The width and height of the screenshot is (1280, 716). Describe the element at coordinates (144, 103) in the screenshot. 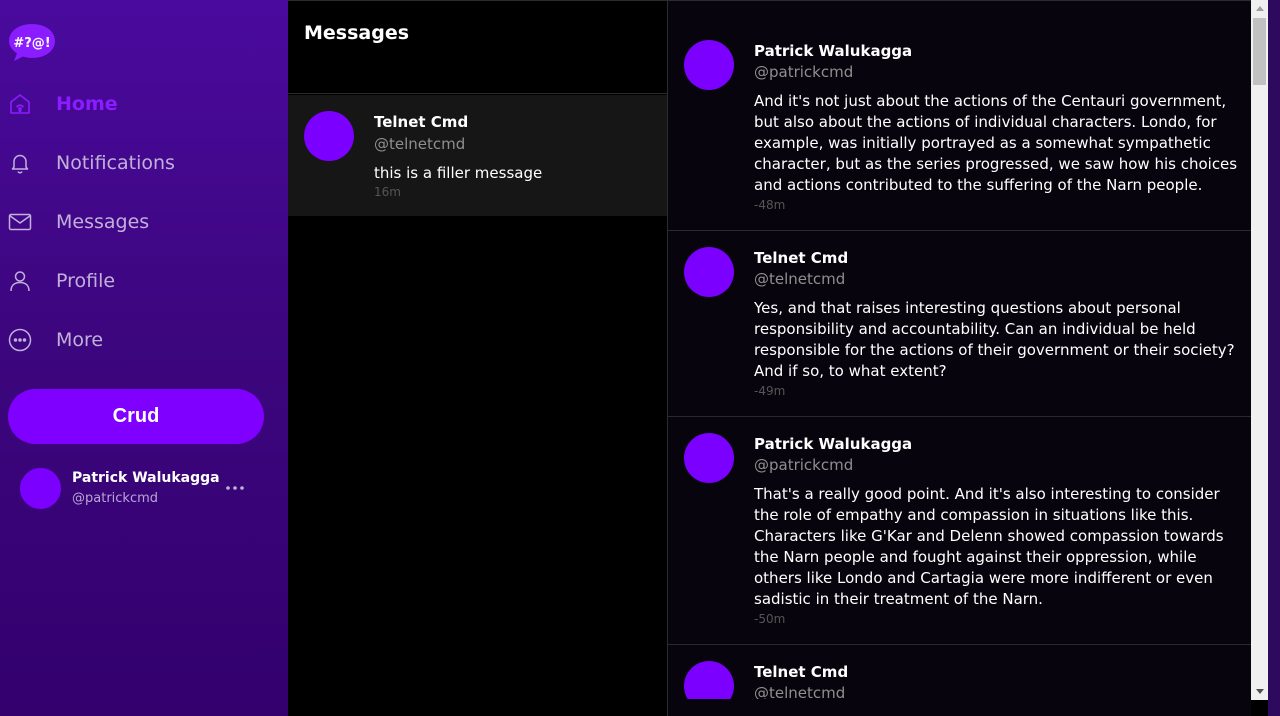

I see `nav-item-home: Home` at that location.